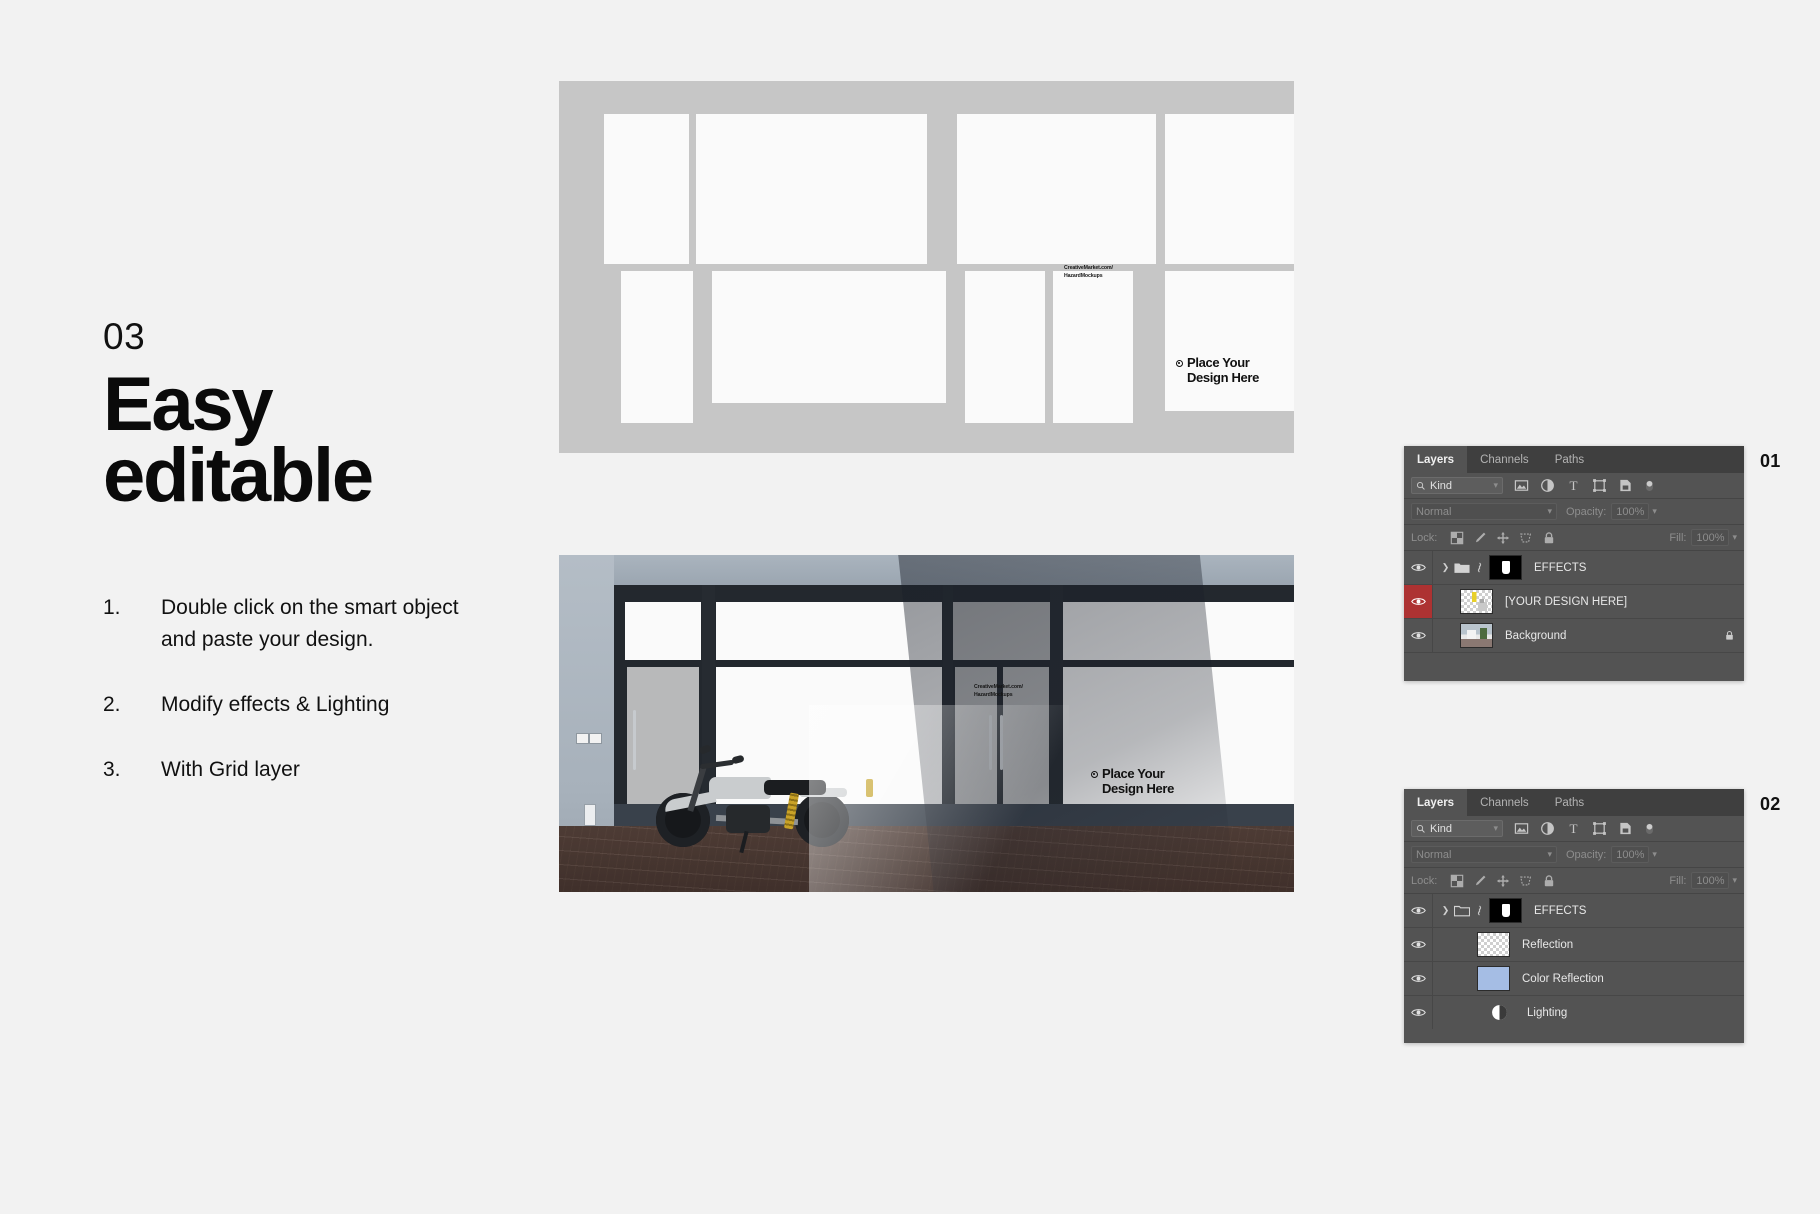 The image size is (1820, 1214). What do you see at coordinates (1588, 601) in the screenshot?
I see `layer-row-body: [YOUR DESIGN HERE]` at bounding box center [1588, 601].